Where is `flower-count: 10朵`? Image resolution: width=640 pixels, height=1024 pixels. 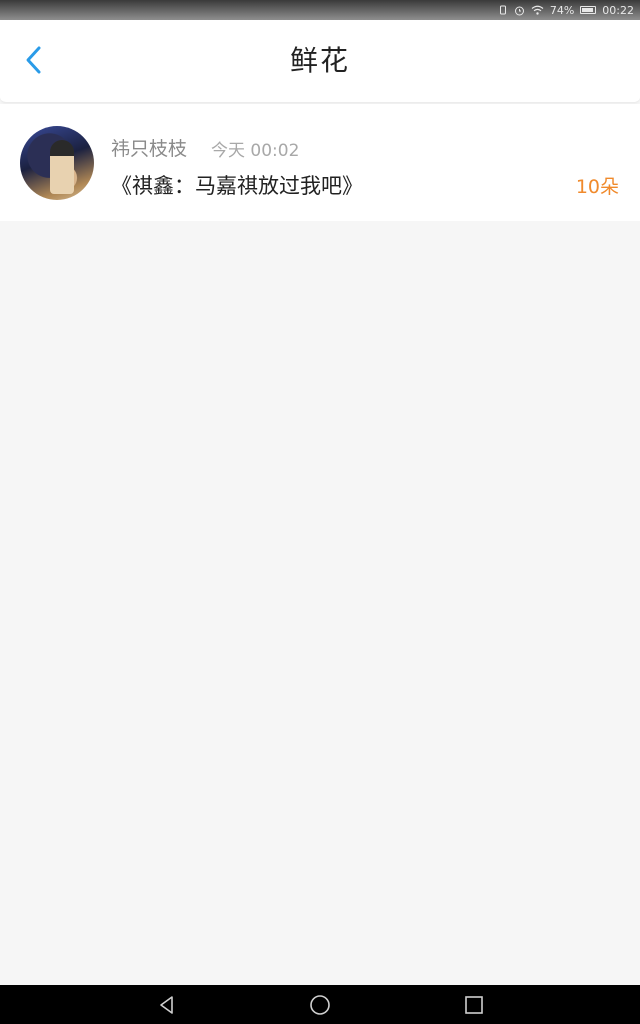 flower-count: 10朵 is located at coordinates (597, 187).